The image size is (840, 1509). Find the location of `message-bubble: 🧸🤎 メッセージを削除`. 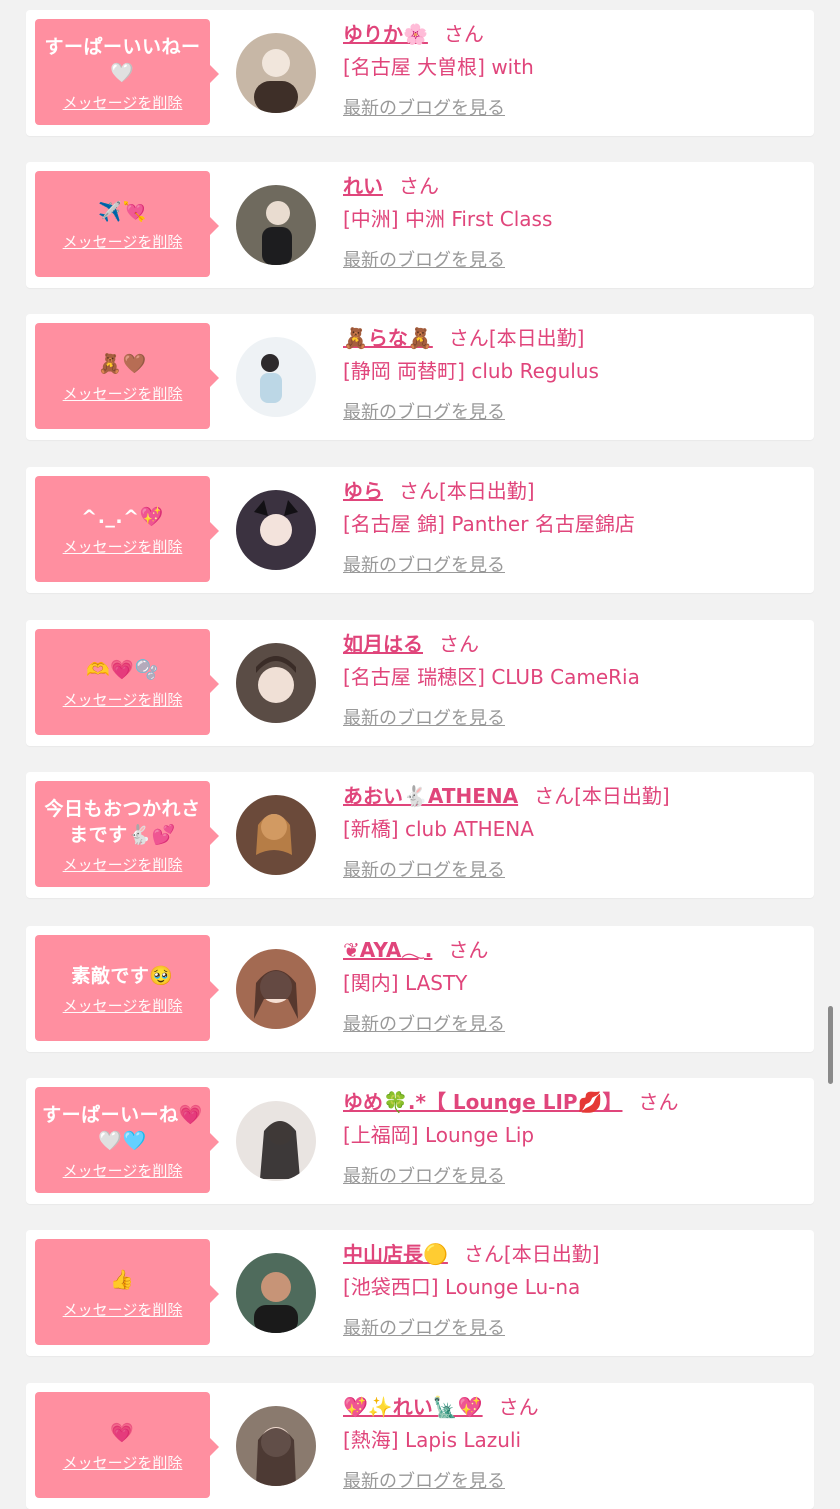

message-bubble: 🧸🤎 メッセージを削除 is located at coordinates (127, 376).